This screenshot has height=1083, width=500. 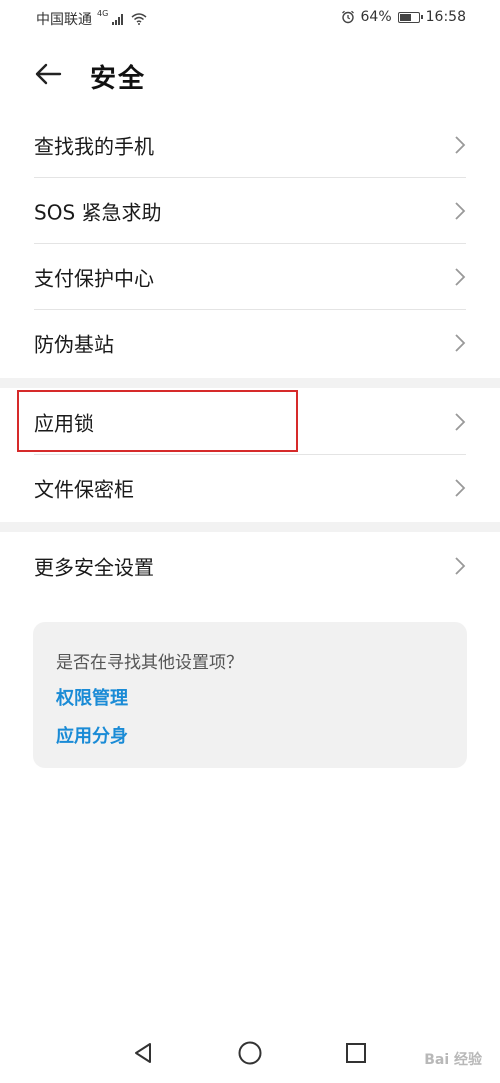 What do you see at coordinates (98, 212) in the screenshot?
I see `menu-item-label: SOS 紧急求助` at bounding box center [98, 212].